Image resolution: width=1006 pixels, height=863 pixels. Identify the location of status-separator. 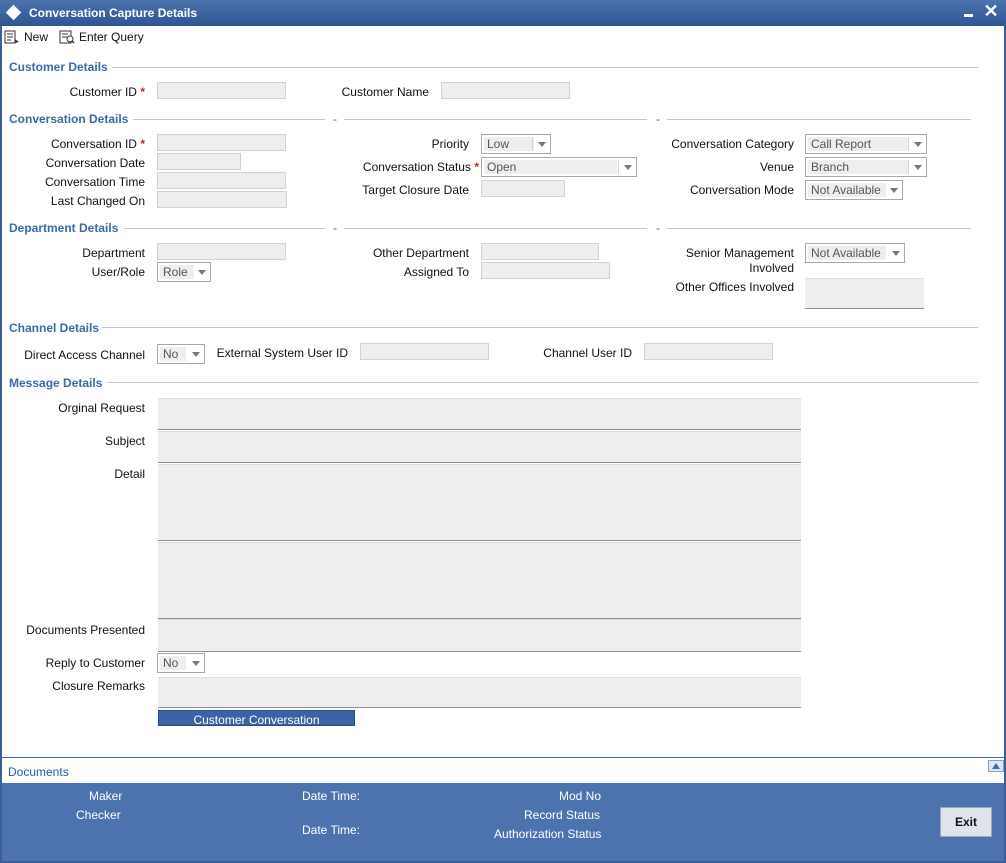
(618, 167).